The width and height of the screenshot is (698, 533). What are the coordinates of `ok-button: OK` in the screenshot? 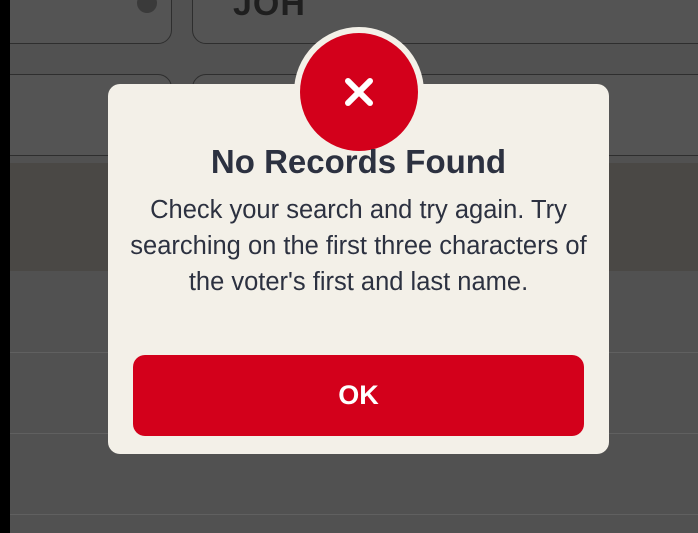 It's located at (358, 395).